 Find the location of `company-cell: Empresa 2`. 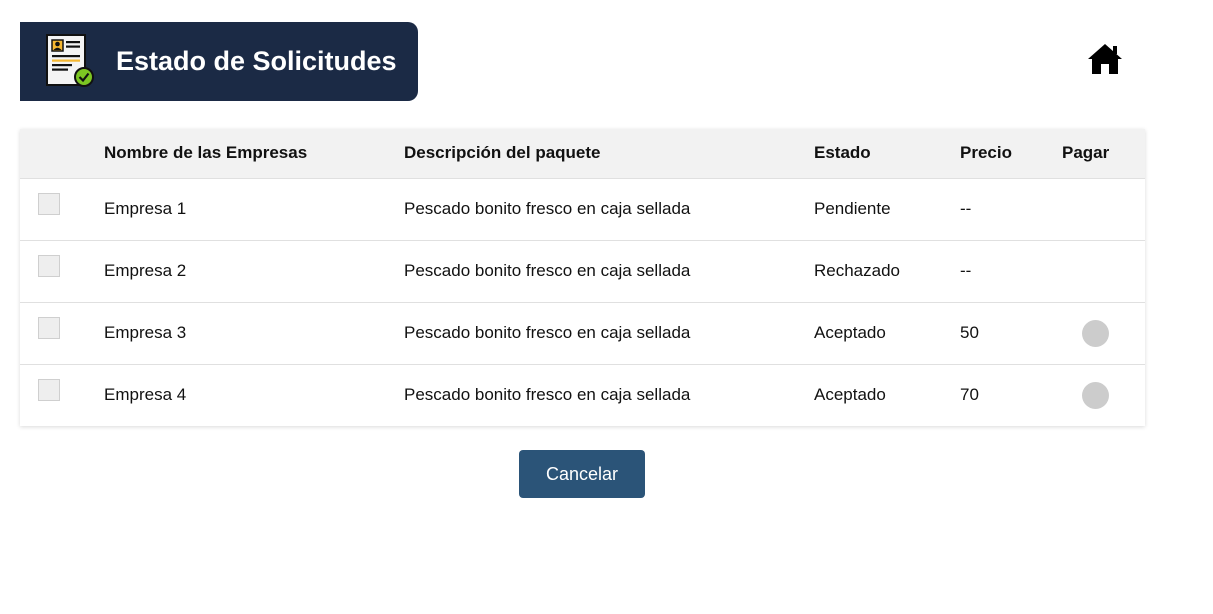

company-cell: Empresa 2 is located at coordinates (145, 270).